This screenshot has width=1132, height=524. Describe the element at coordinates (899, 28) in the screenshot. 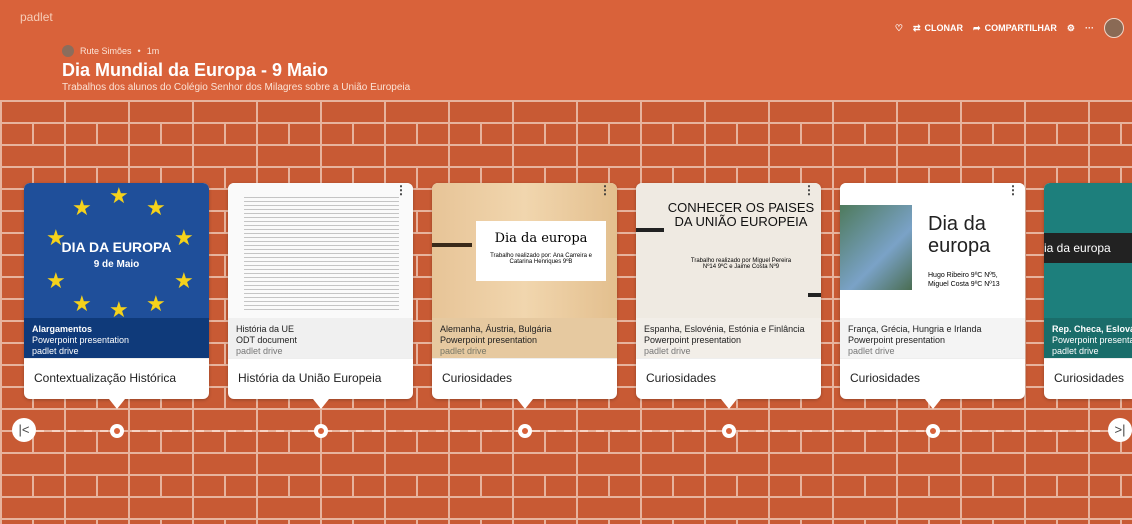

I see `heart-icon: ♡` at that location.